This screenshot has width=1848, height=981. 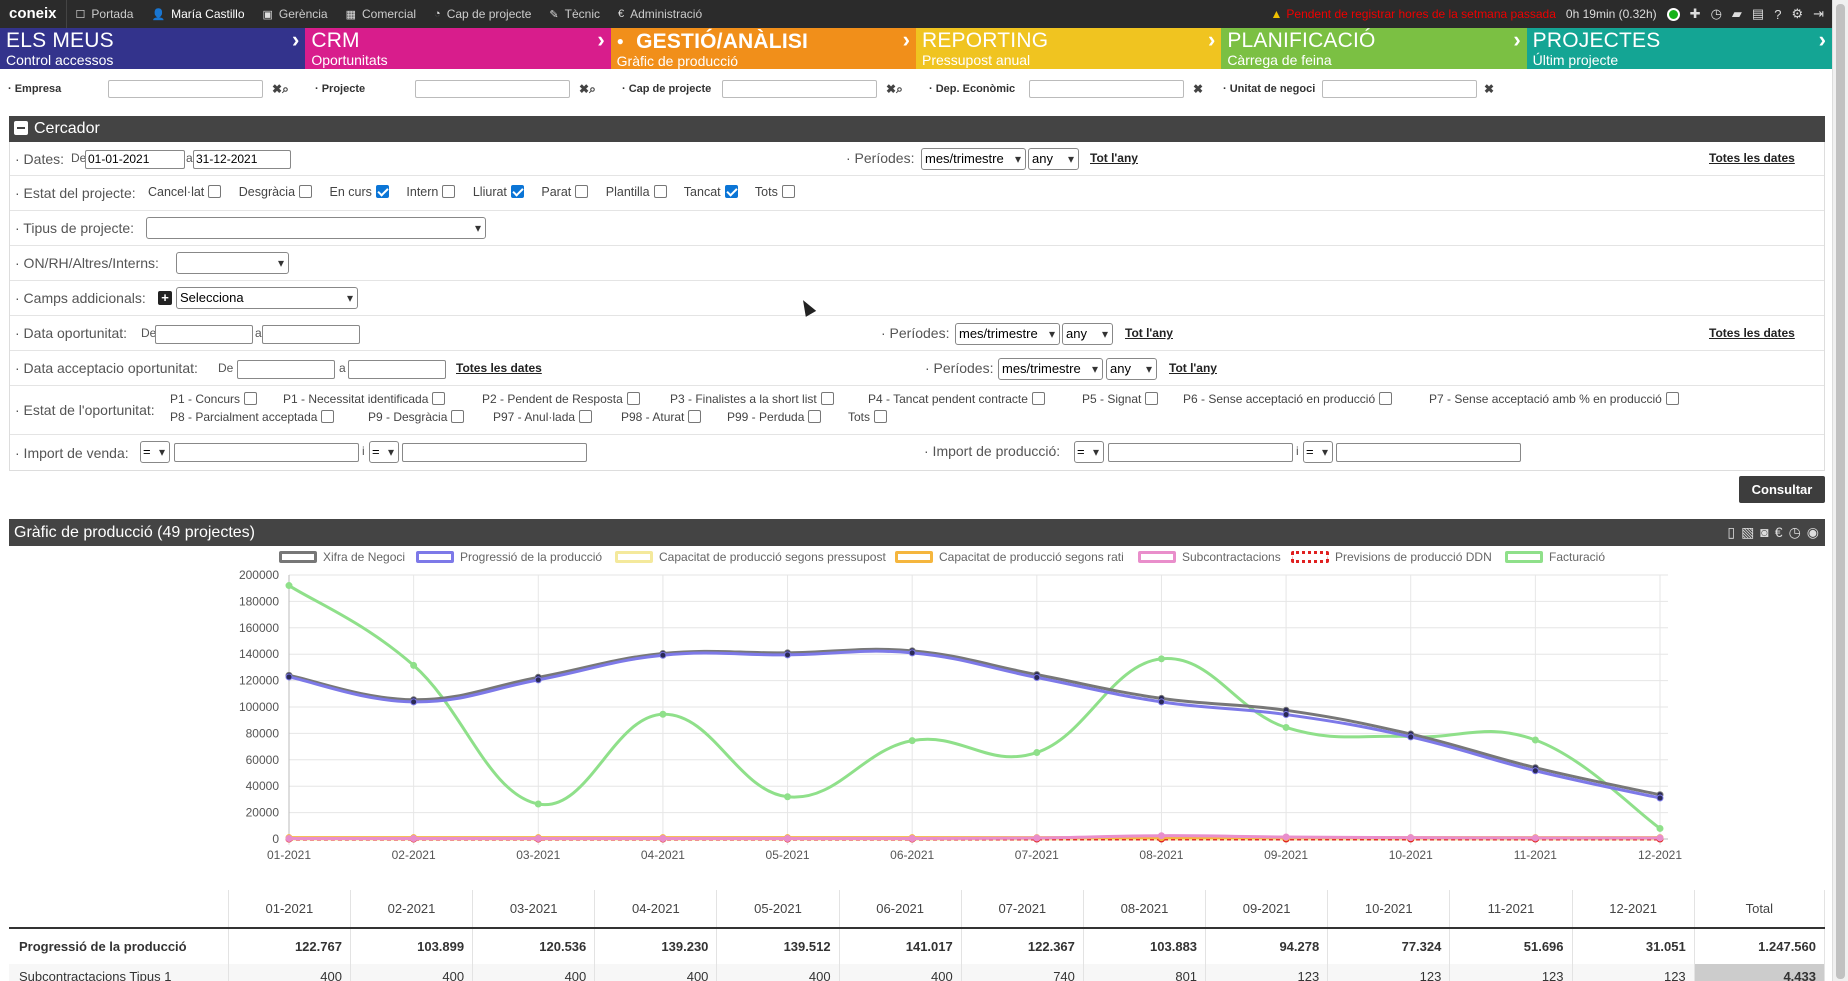 What do you see at coordinates (21, 128) in the screenshot?
I see `collapse-icon` at bounding box center [21, 128].